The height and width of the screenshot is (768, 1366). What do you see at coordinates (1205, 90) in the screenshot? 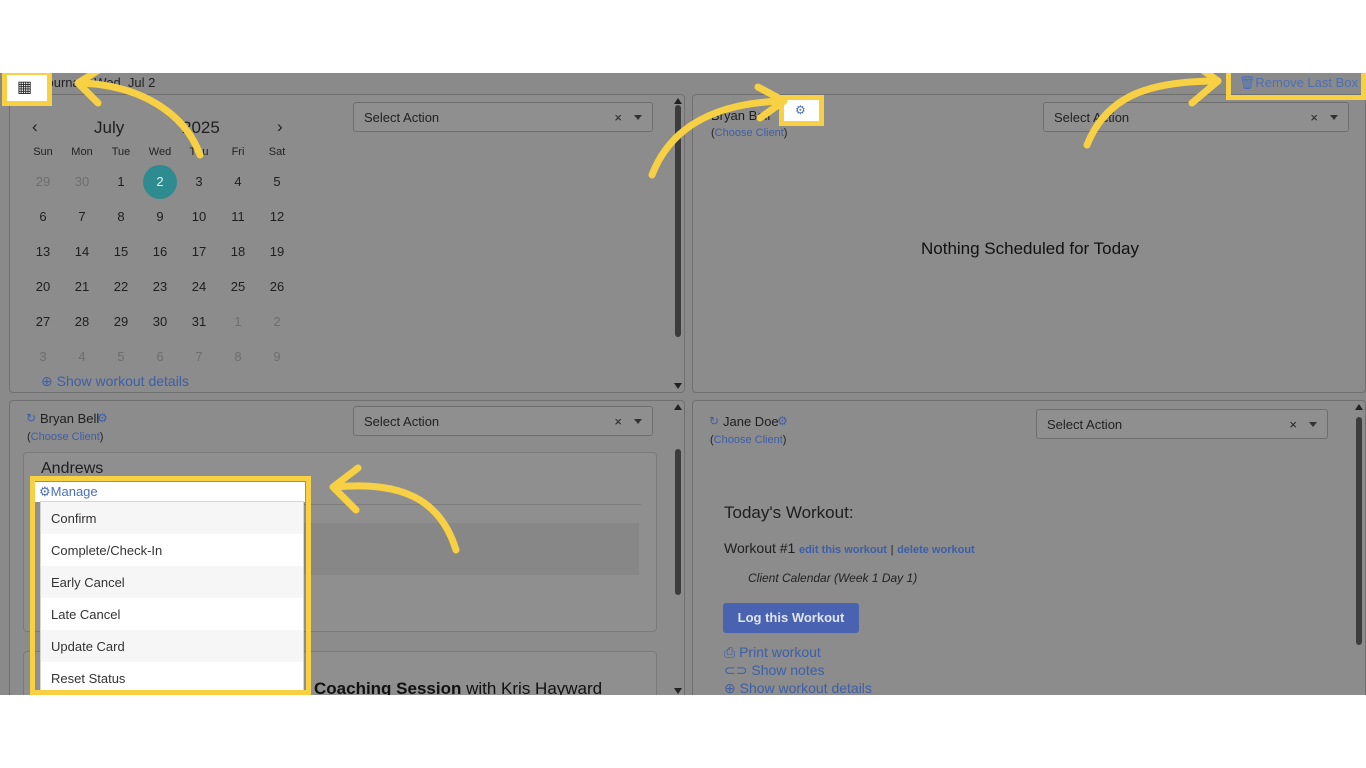
I see `arrow-head-remove` at bounding box center [1205, 90].